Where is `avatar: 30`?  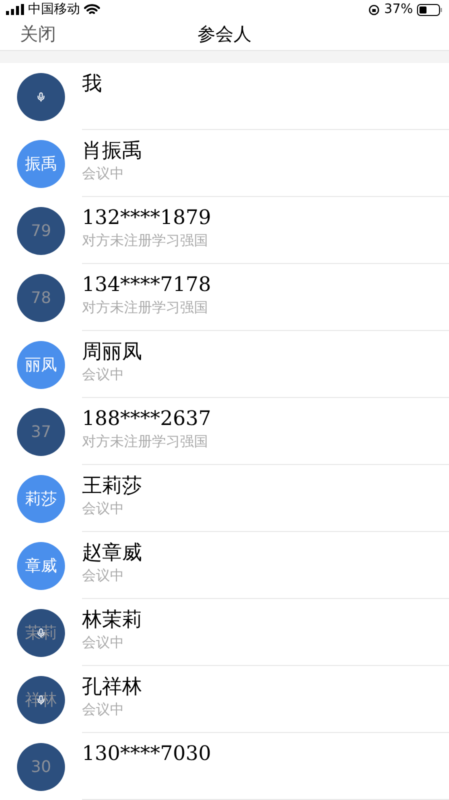 avatar: 30 is located at coordinates (41, 767).